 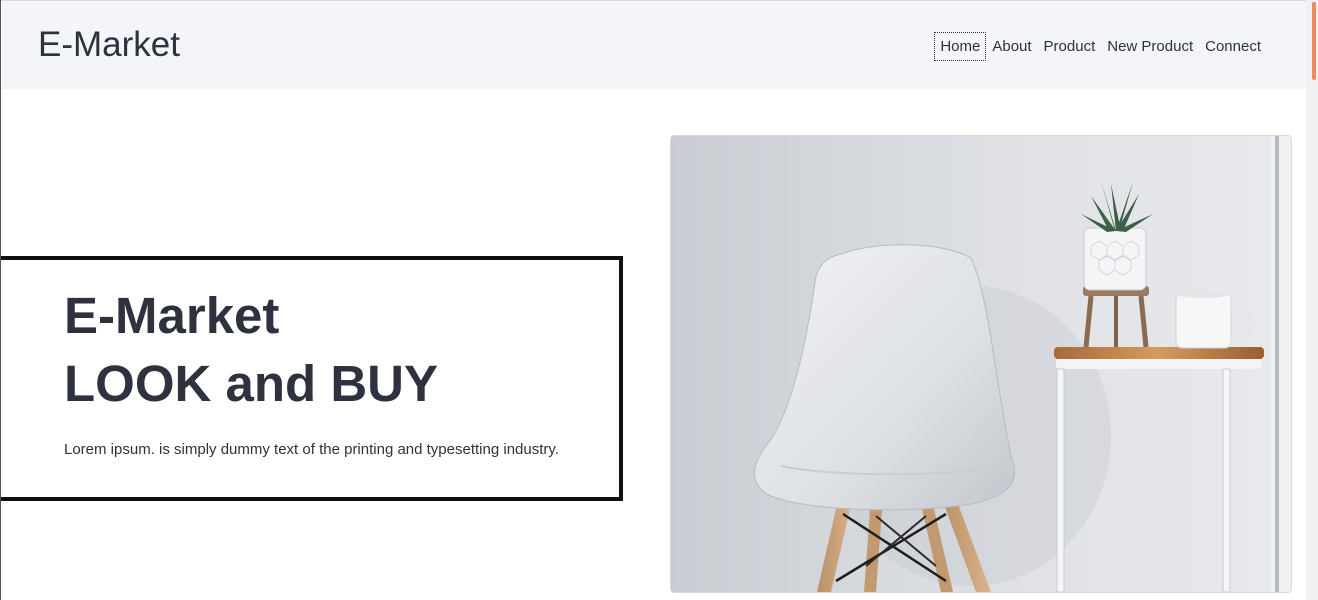 I want to click on brand-logo: E-Market, so click(x=109, y=45).